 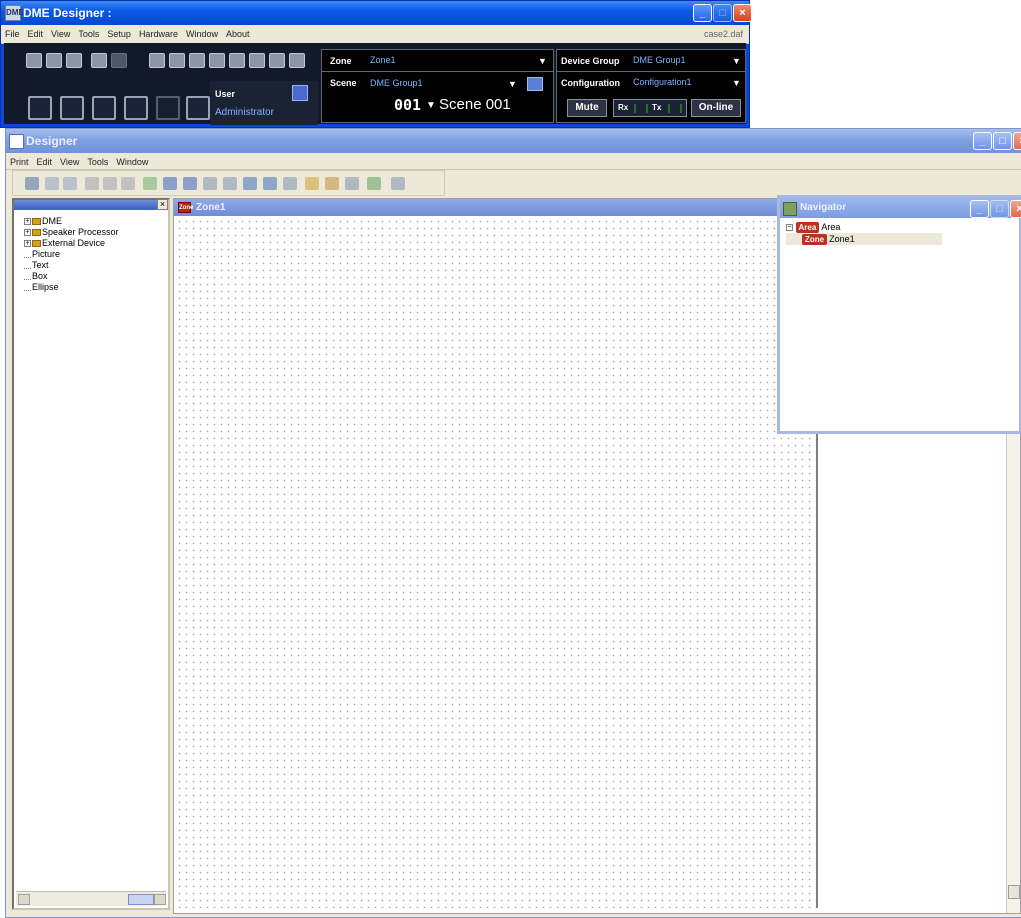 I want to click on designer-maximize-button: □, so click(x=1002, y=141).